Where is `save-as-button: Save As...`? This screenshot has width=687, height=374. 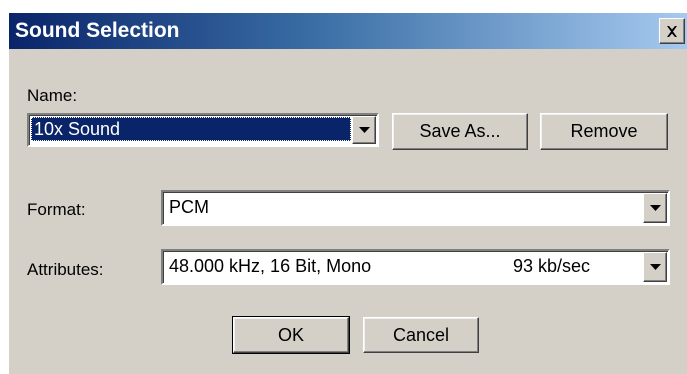 save-as-button: Save As... is located at coordinates (460, 131).